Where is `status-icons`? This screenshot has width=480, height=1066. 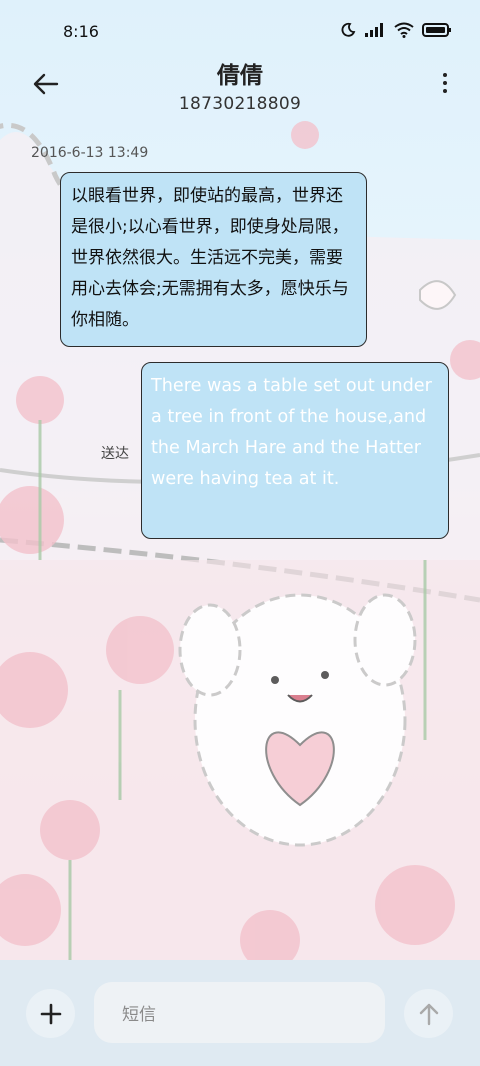 status-icons is located at coordinates (396, 30).